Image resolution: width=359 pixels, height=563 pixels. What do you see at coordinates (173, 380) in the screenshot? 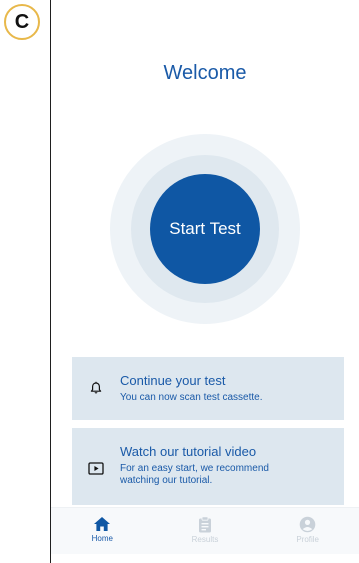
I see `card-title: Continue your test` at bounding box center [173, 380].